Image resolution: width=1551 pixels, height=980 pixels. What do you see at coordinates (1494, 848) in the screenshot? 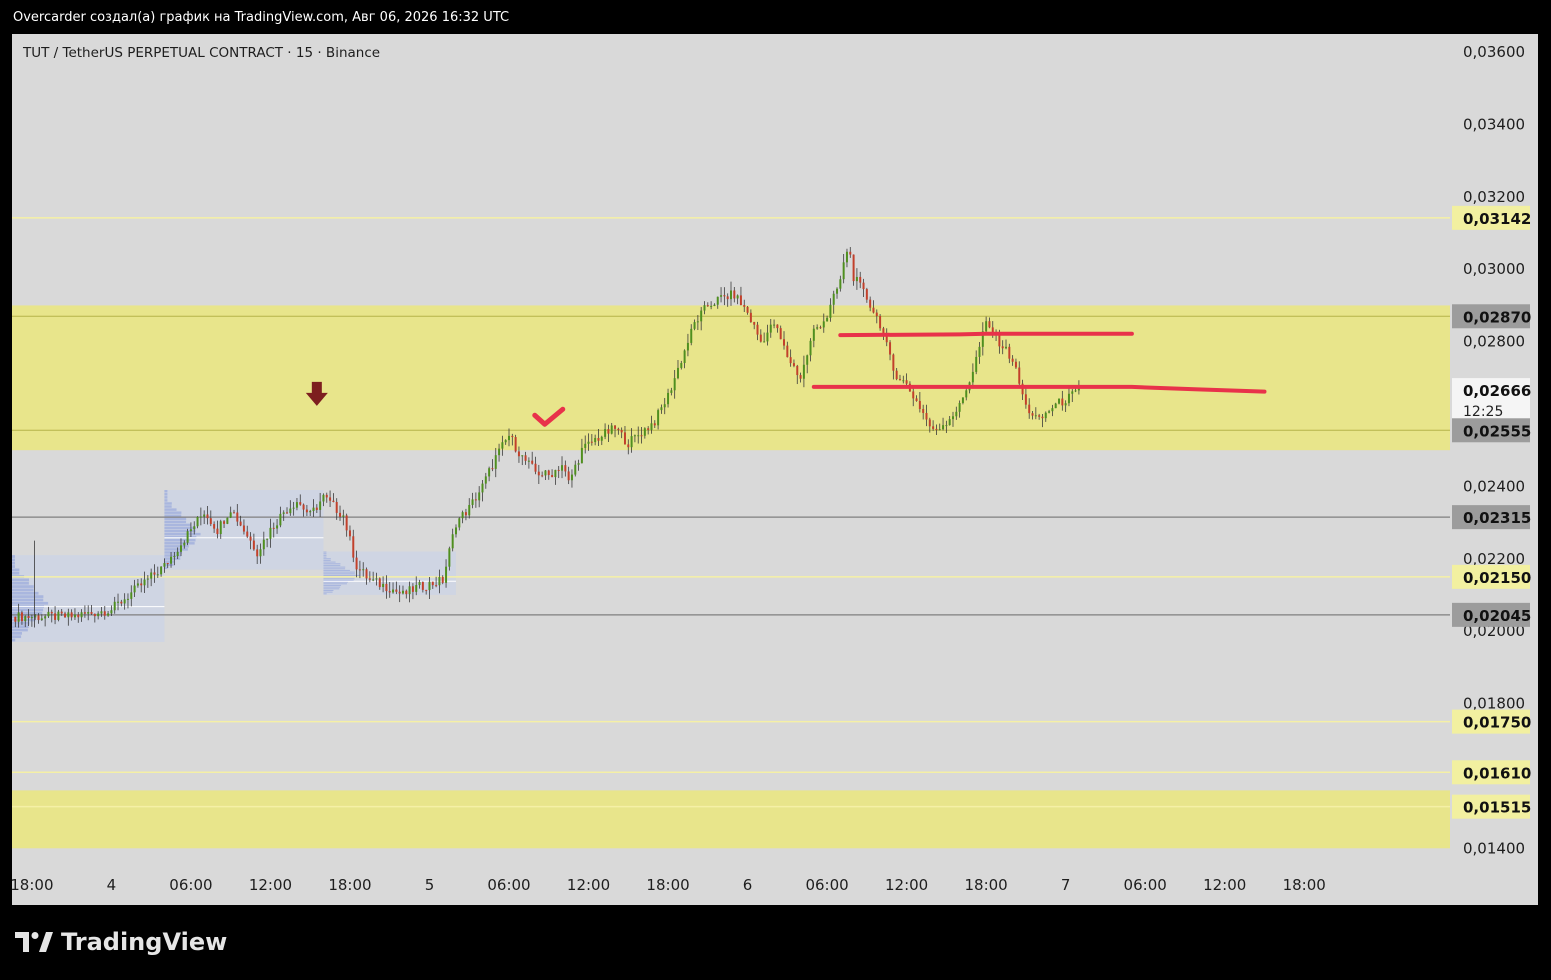
I see `price-axis-tick-label: 0,01400` at bounding box center [1494, 848].